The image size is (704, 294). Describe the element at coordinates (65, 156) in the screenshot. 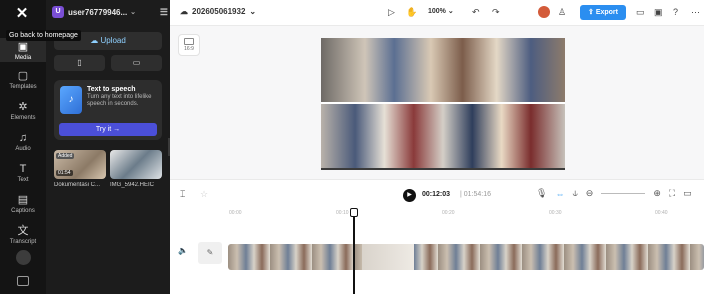

I see `added-badge: Added` at that location.